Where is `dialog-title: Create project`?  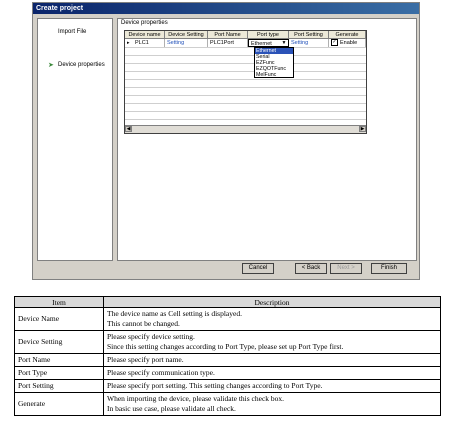
dialog-title: Create project is located at coordinates (226, 8).